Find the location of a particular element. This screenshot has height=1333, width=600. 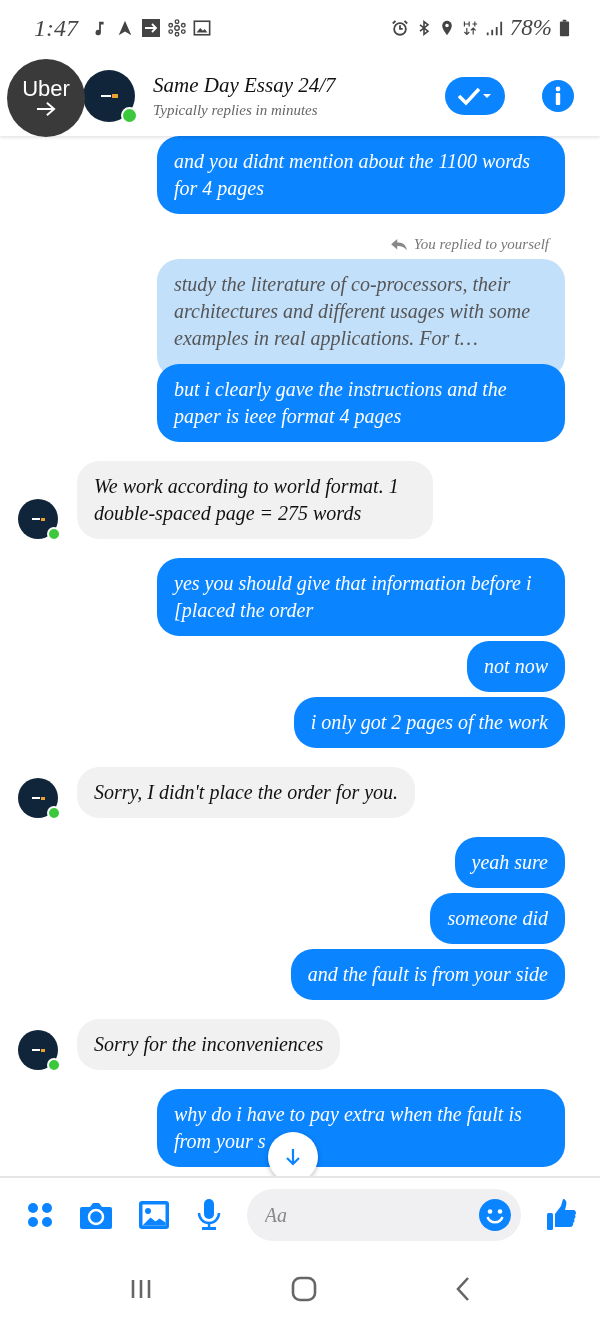

sent-message: why do i have to pay extra when the fault is from your s is located at coordinates (361, 1128).